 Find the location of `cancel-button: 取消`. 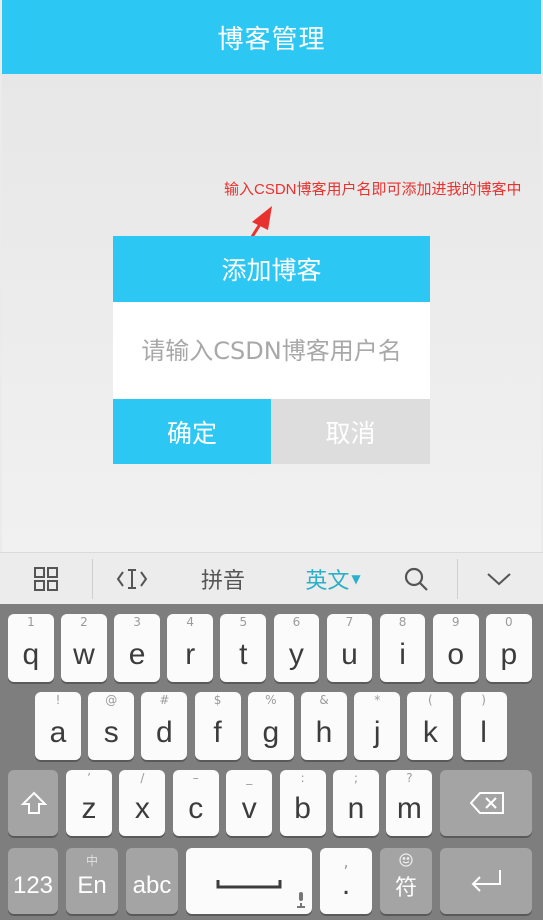

cancel-button: 取消 is located at coordinates (350, 431).